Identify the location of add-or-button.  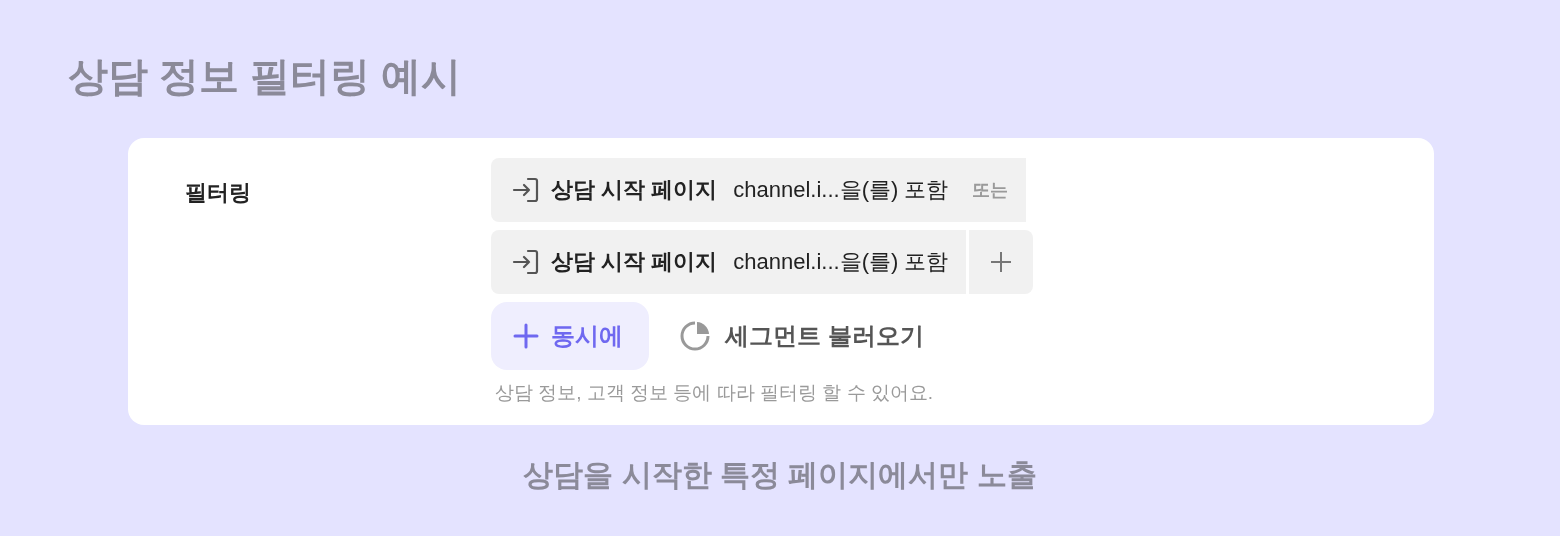
(1001, 262).